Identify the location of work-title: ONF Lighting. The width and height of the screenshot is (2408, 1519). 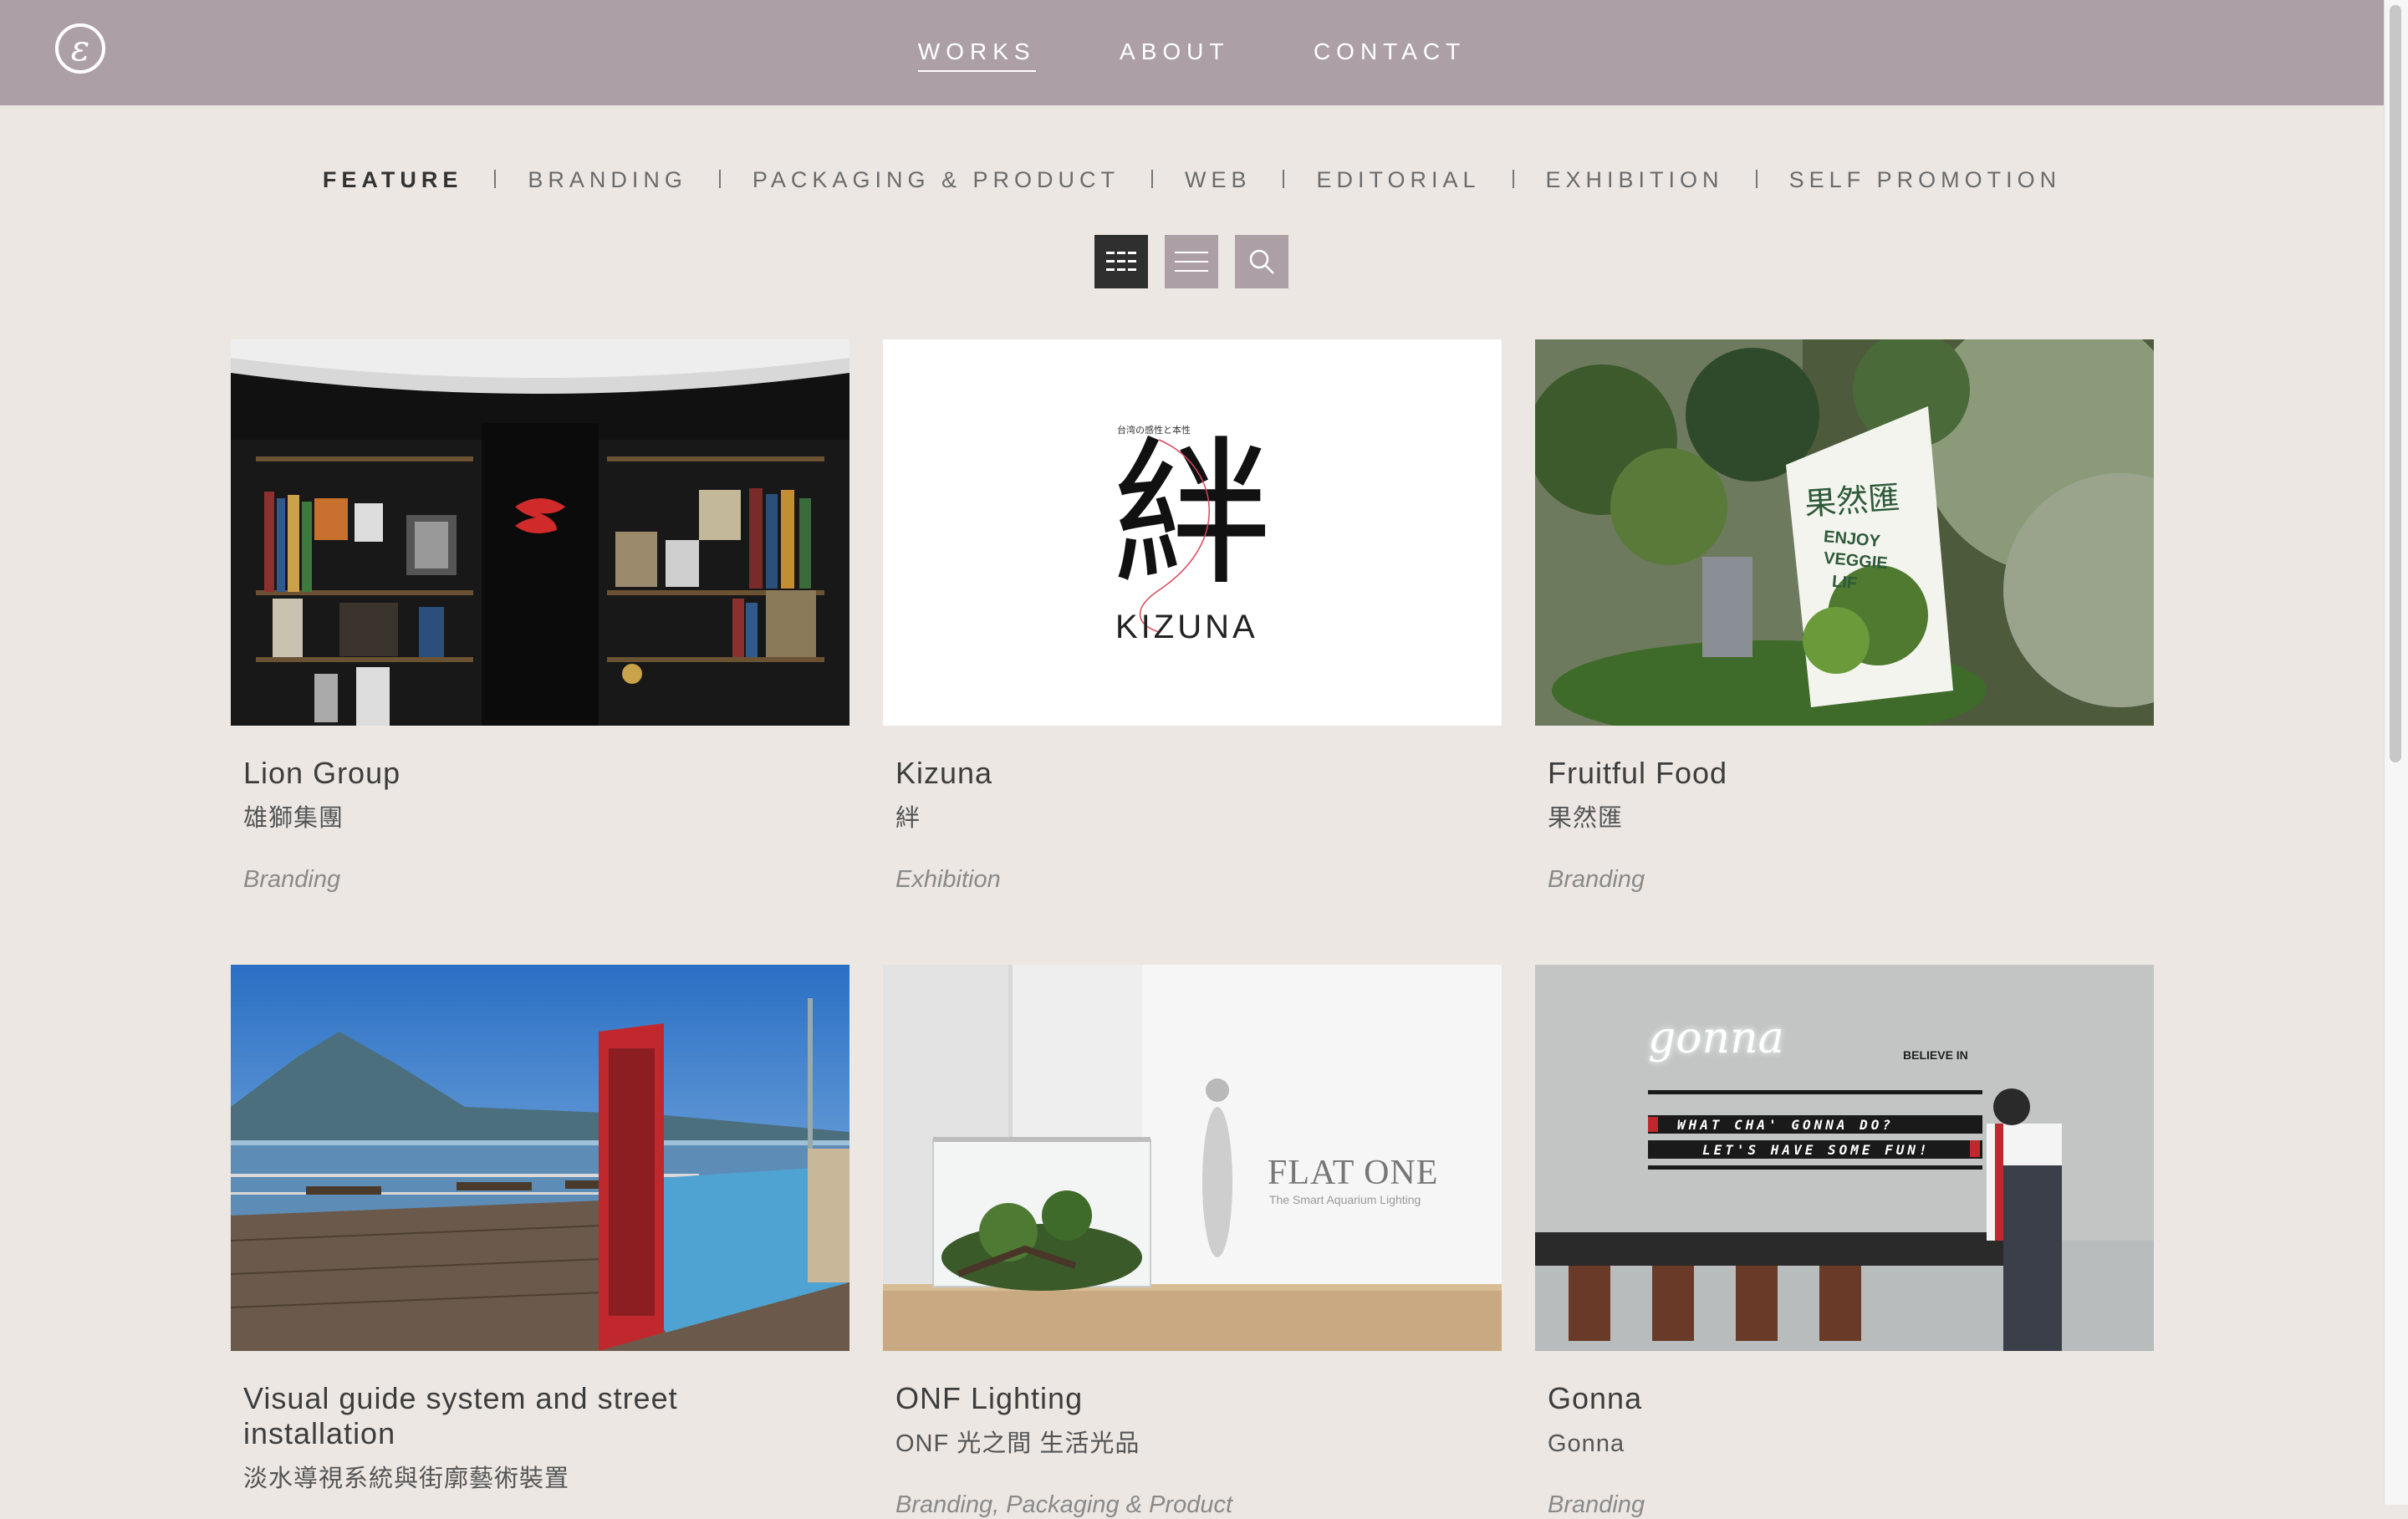
(1199, 1398).